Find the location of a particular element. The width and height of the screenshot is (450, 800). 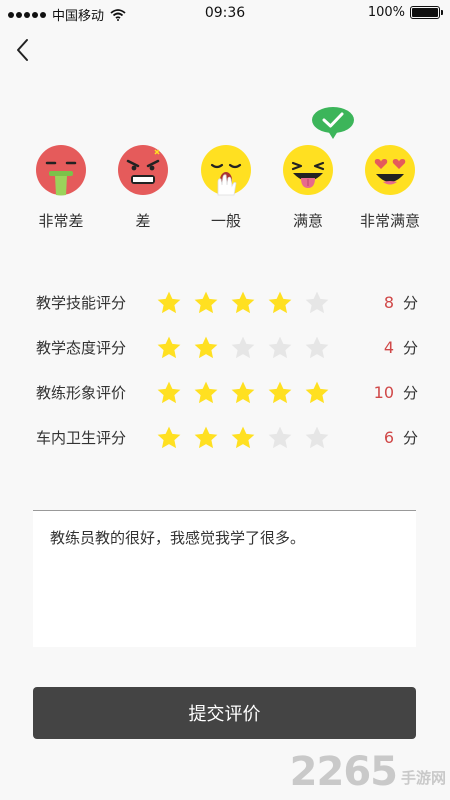

battery-icon is located at coordinates (426, 12).